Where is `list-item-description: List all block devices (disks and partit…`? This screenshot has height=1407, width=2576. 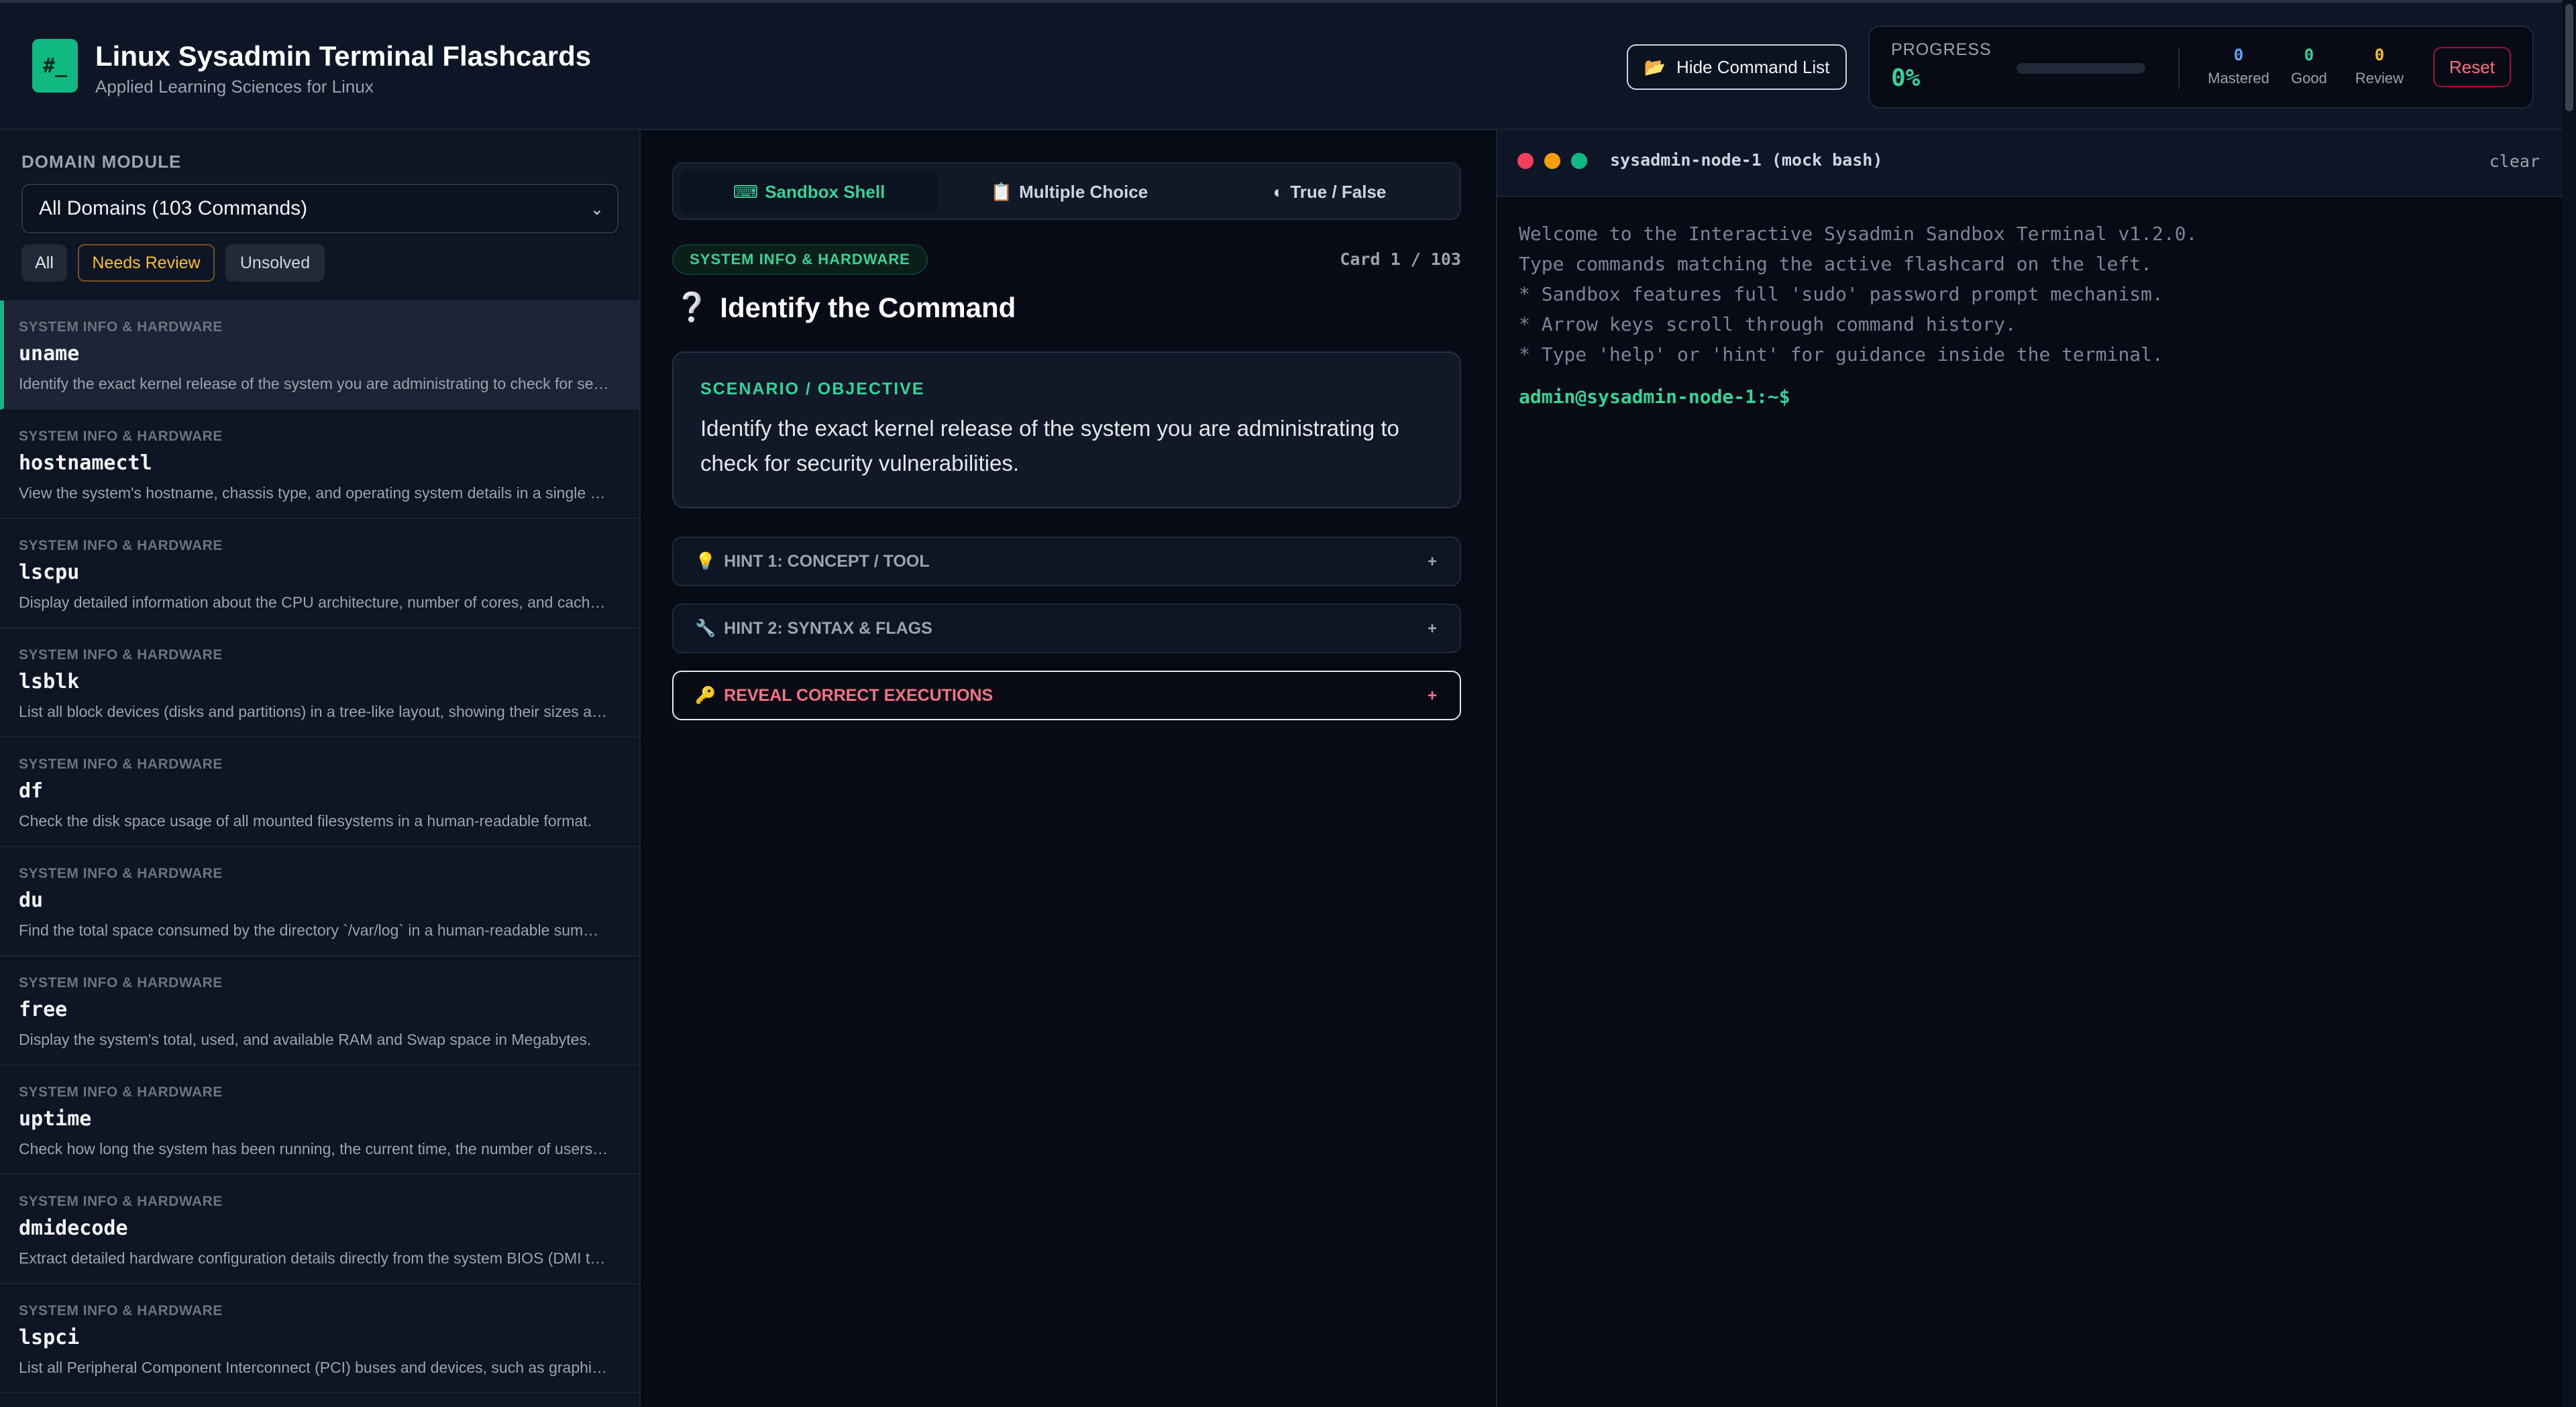
list-item-description: List all block devices (disks and partit… is located at coordinates (314, 711).